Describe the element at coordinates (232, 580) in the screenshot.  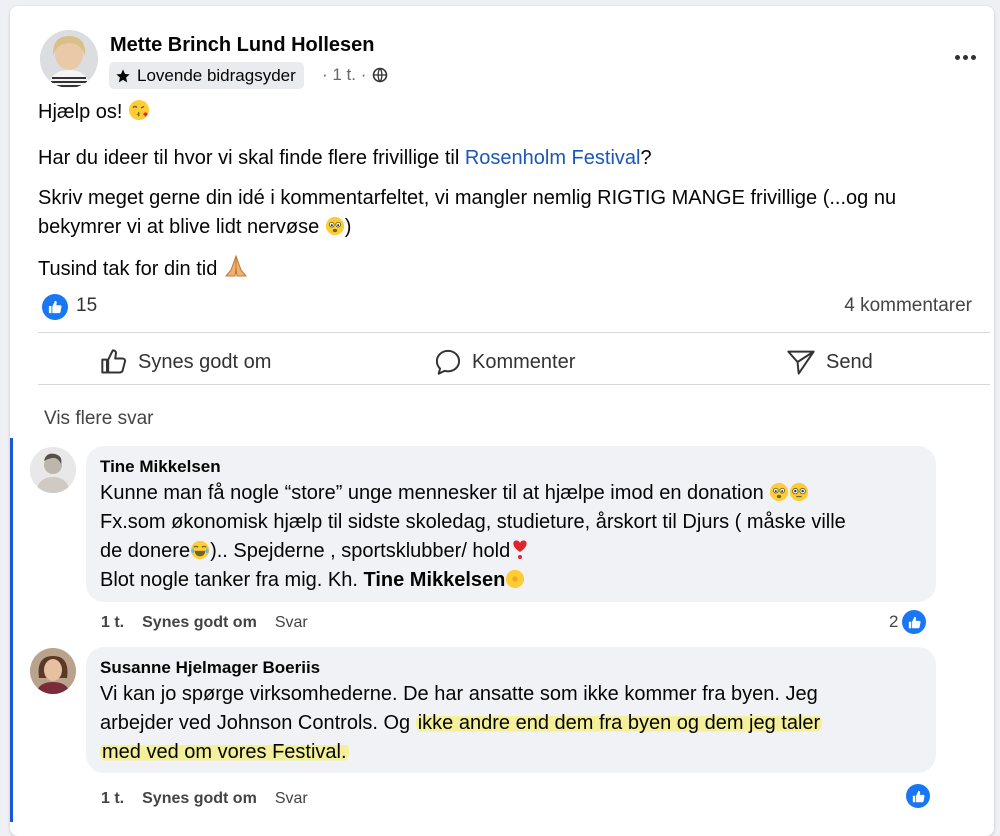
I see `comment-line-text: Blot nogle tanker fra mig. Kh.` at that location.